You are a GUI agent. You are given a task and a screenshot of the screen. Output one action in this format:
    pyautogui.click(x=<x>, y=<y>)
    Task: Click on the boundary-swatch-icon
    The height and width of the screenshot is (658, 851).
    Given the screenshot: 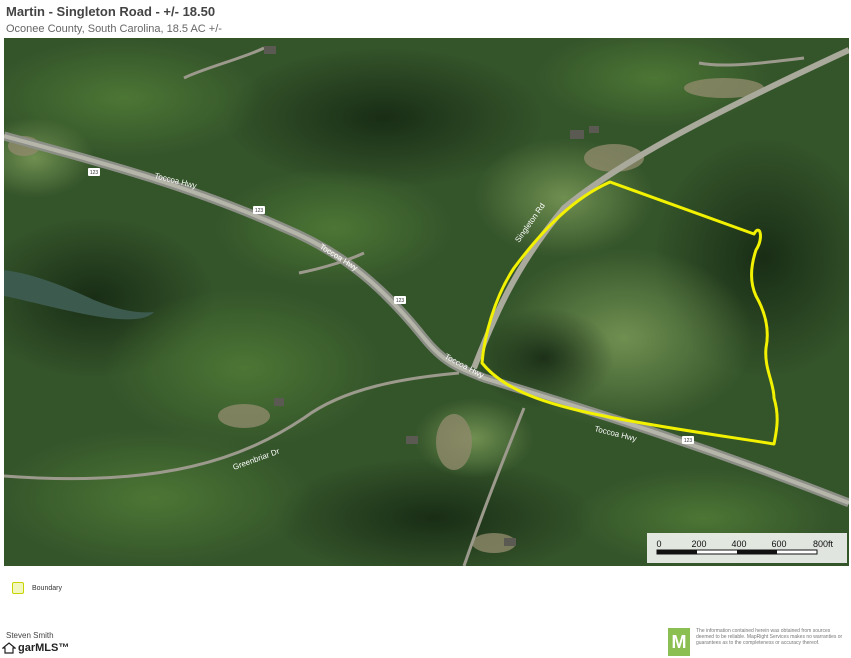 What is the action you would take?
    pyautogui.click(x=18, y=588)
    